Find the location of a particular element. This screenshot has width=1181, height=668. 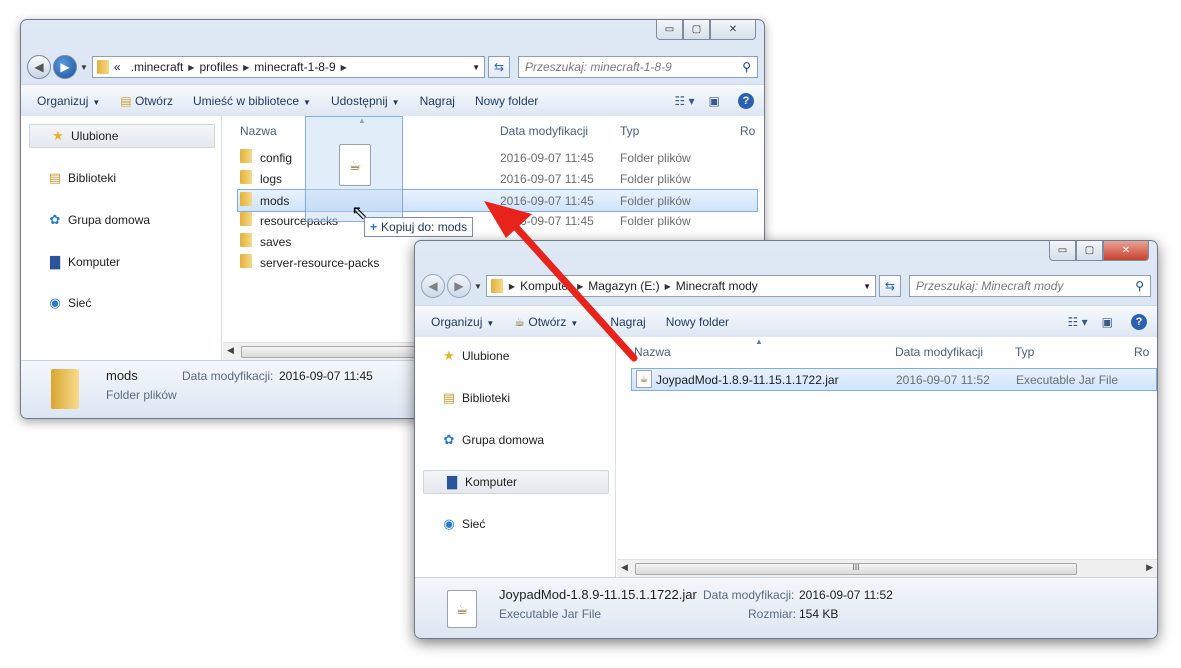

arrow-shaft is located at coordinates (574, 292).